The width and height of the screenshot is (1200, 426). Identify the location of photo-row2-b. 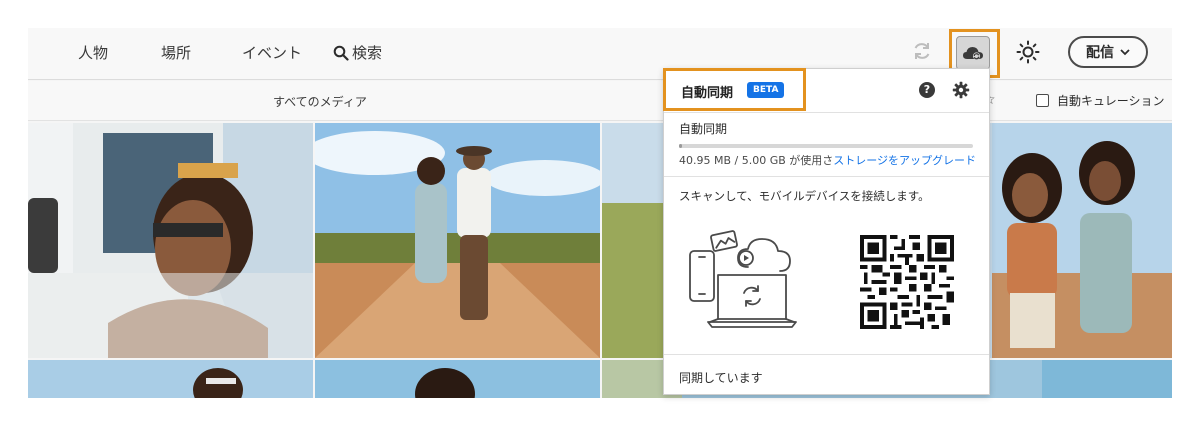
(457, 379).